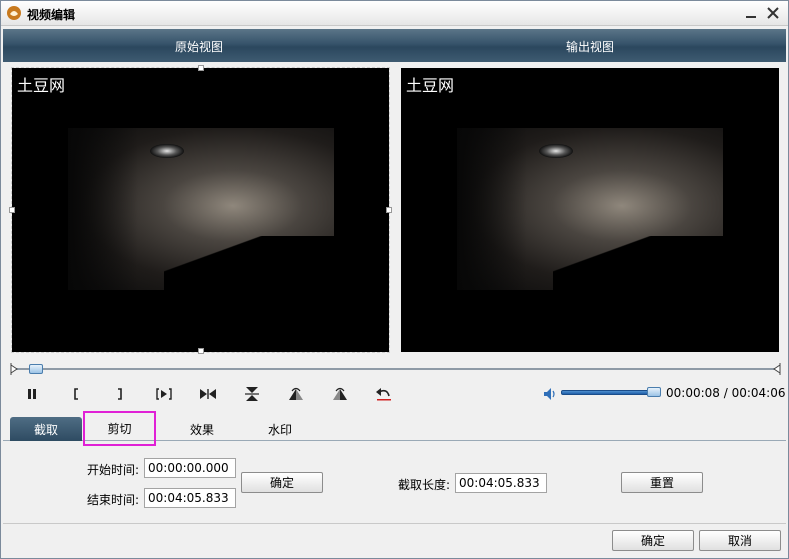  I want to click on close-icon, so click(773, 13).